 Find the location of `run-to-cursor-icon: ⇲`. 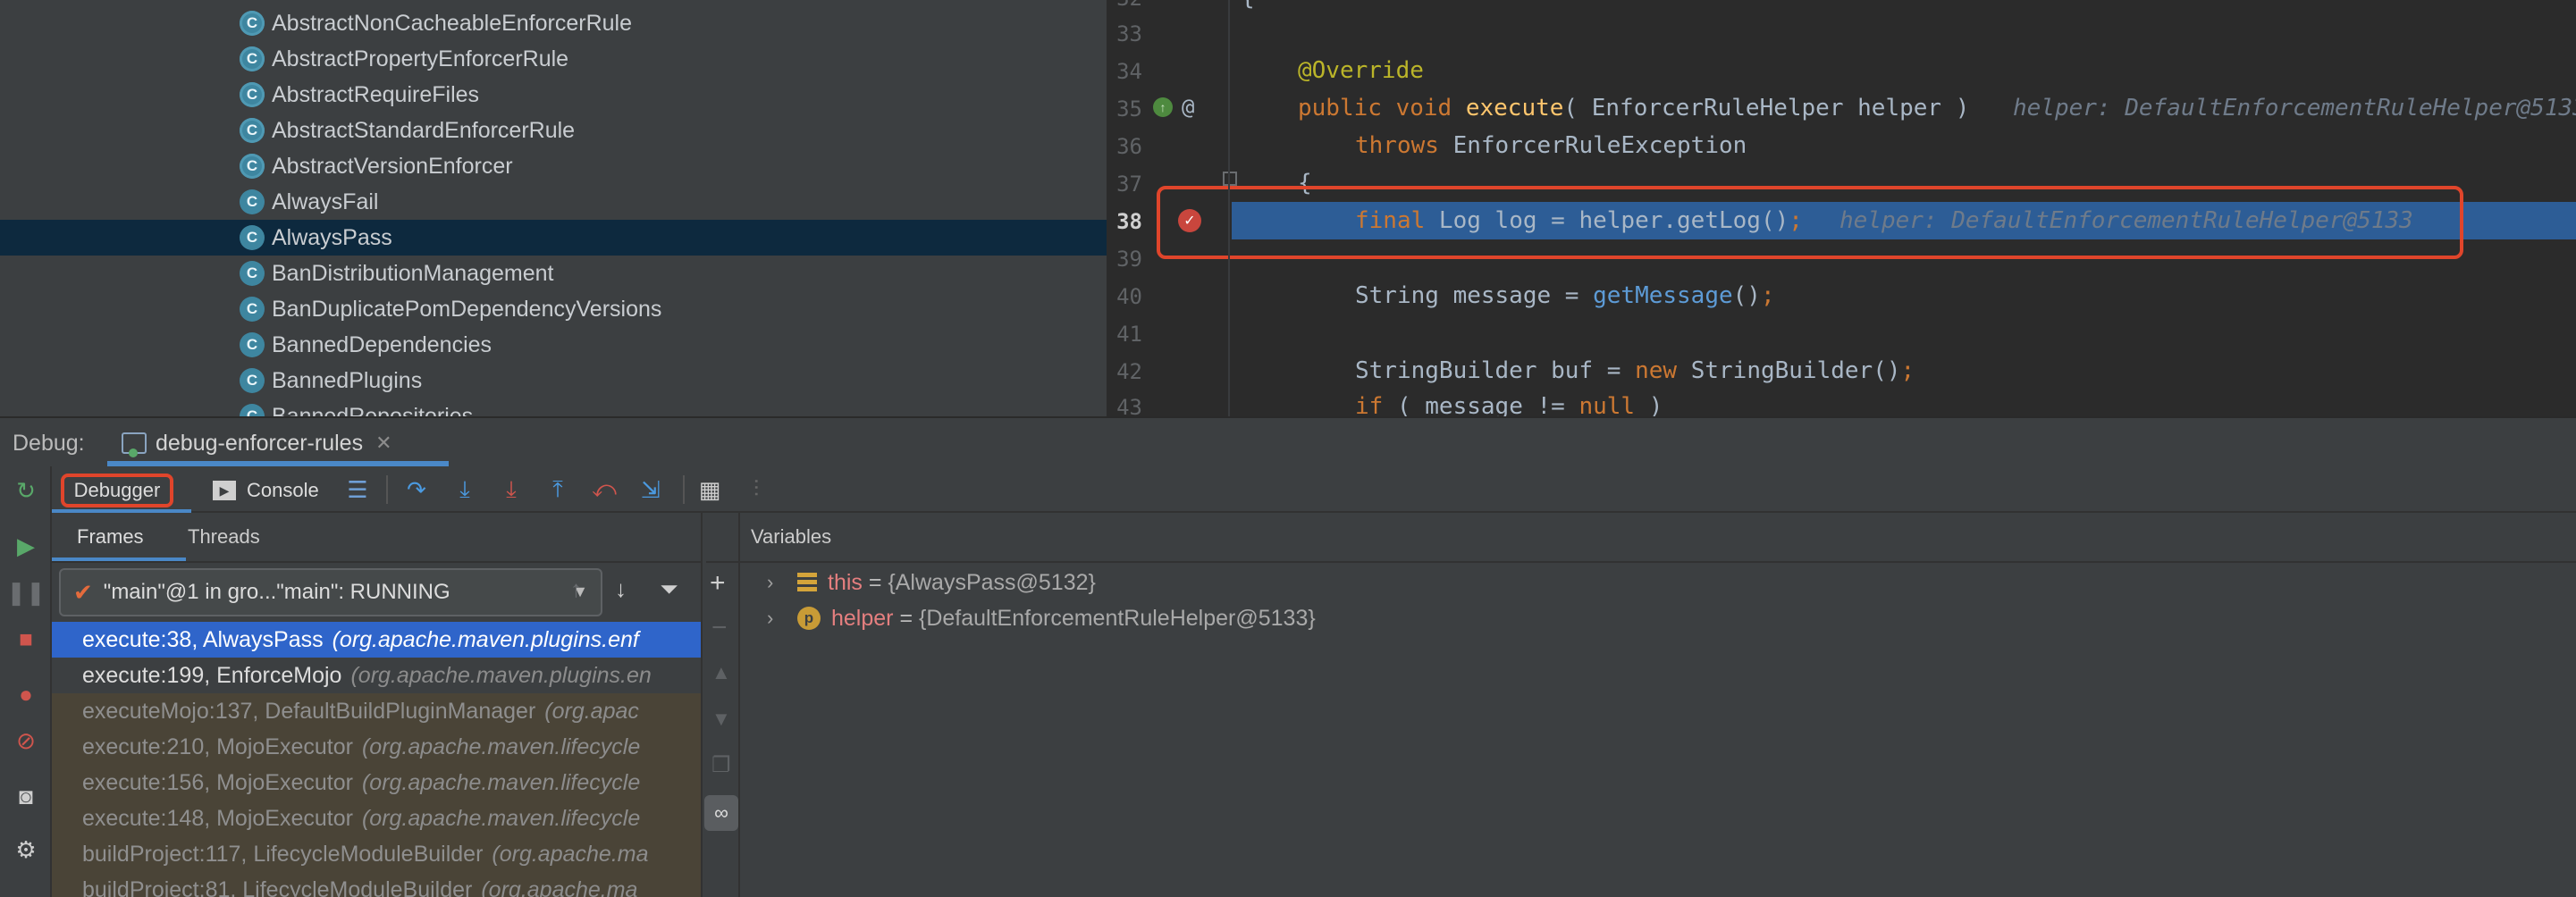

run-to-cursor-icon: ⇲ is located at coordinates (651, 490).